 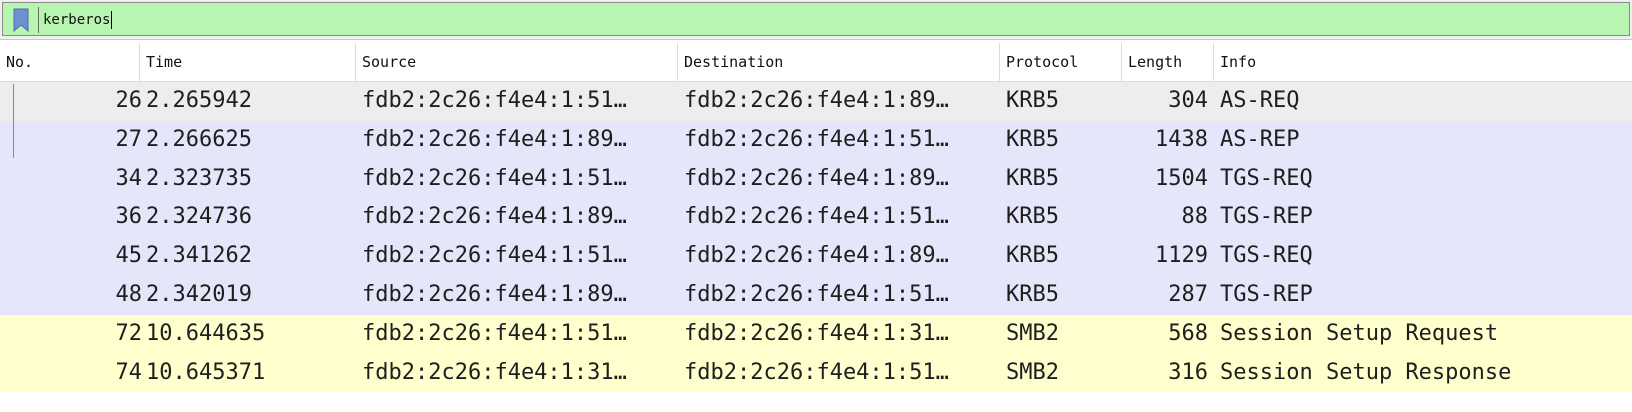 What do you see at coordinates (1195, 217) in the screenshot?
I see `packet-length: 88` at bounding box center [1195, 217].